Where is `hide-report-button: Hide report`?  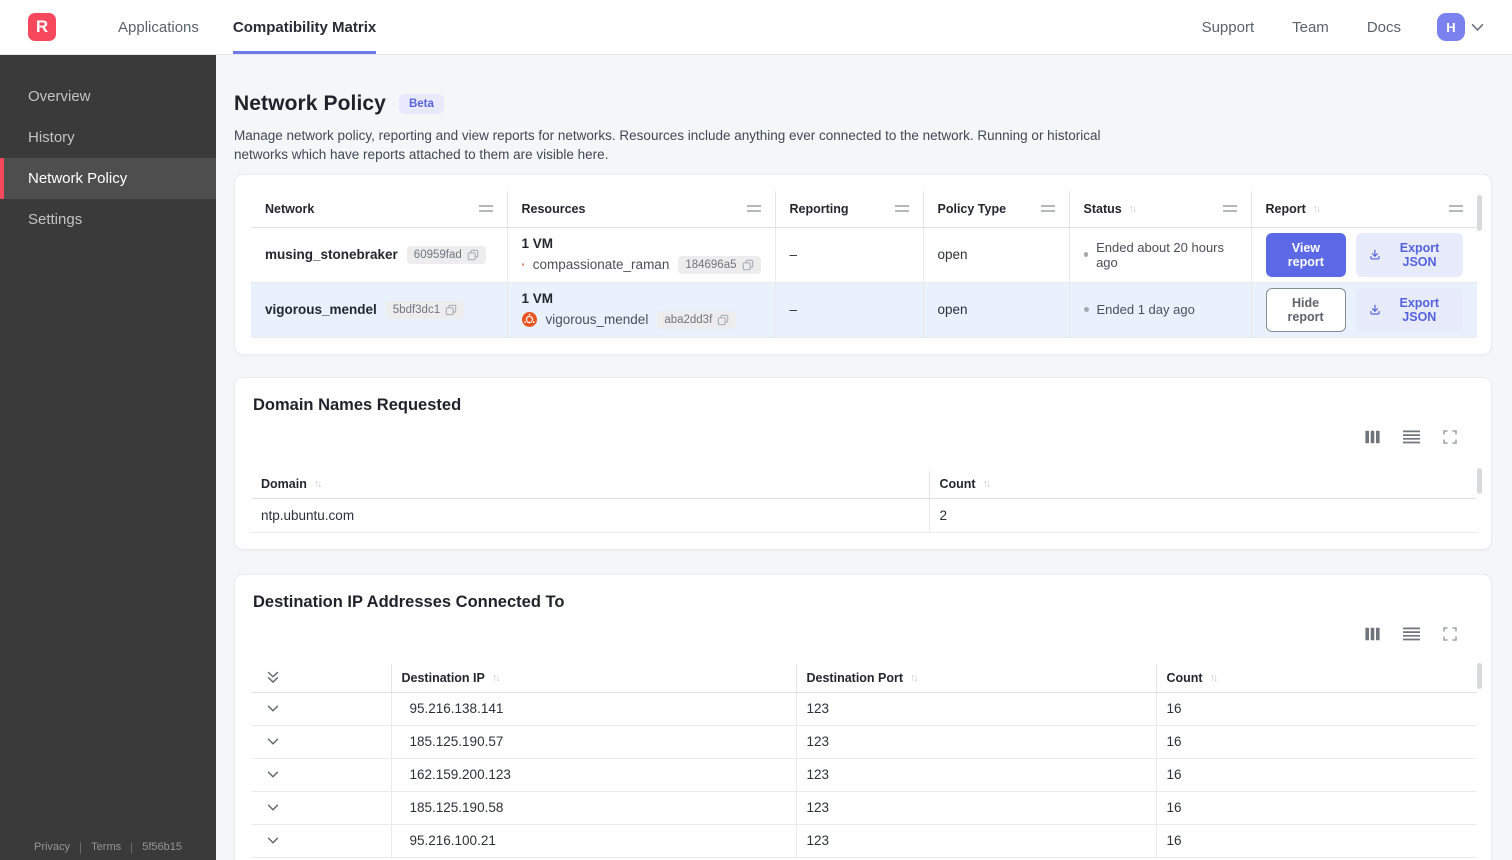 hide-report-button: Hide report is located at coordinates (1305, 309).